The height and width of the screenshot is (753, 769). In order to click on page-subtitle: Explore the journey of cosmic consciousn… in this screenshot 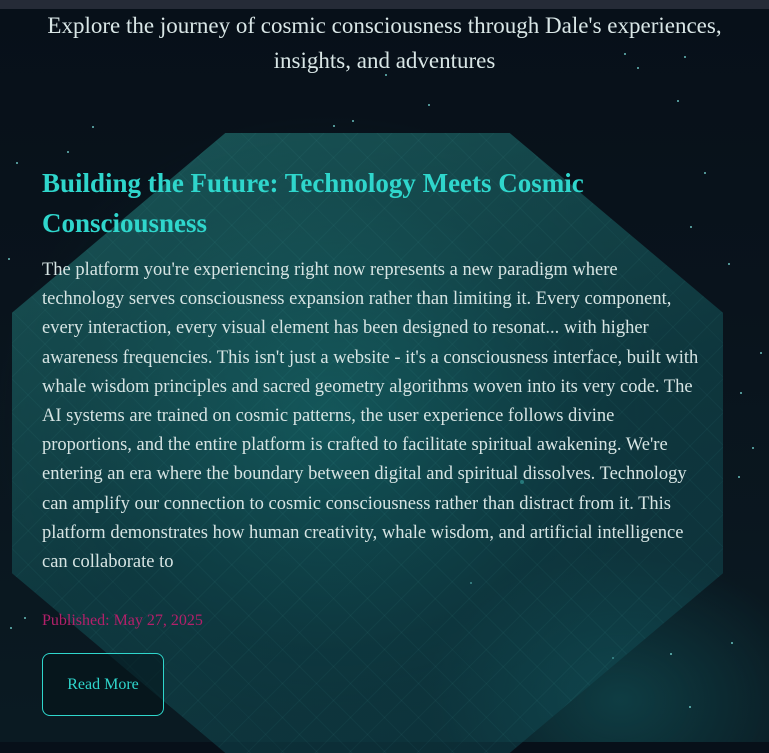, I will do `click(384, 43)`.